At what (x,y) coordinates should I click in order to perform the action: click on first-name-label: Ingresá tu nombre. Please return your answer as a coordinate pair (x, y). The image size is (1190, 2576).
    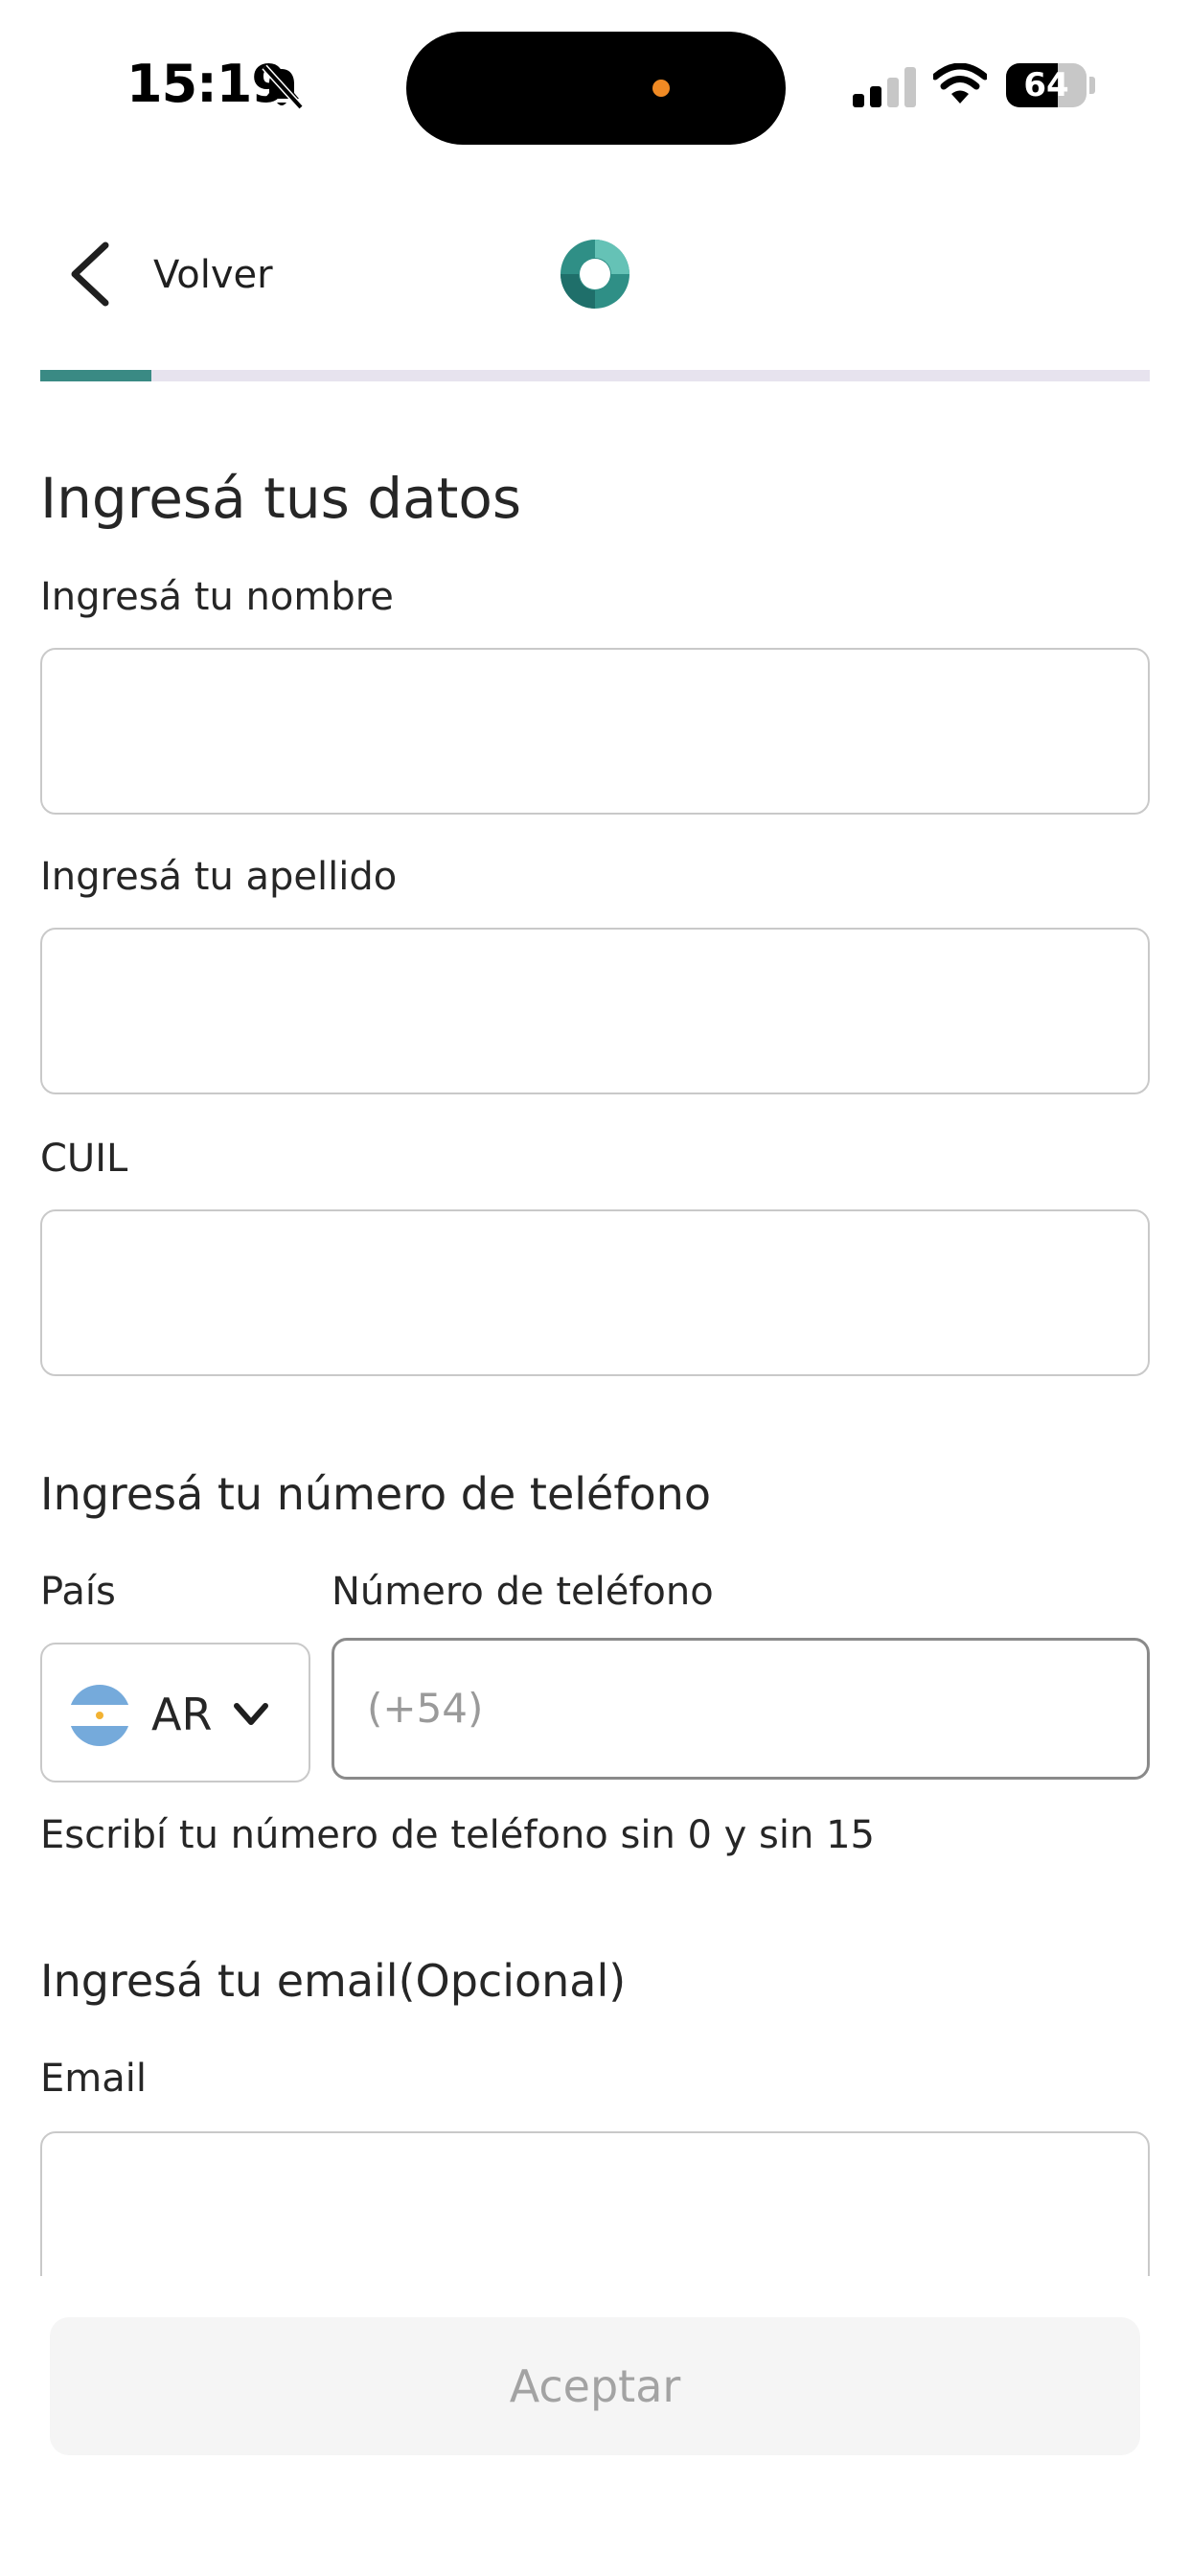
    Looking at the image, I should click on (217, 597).